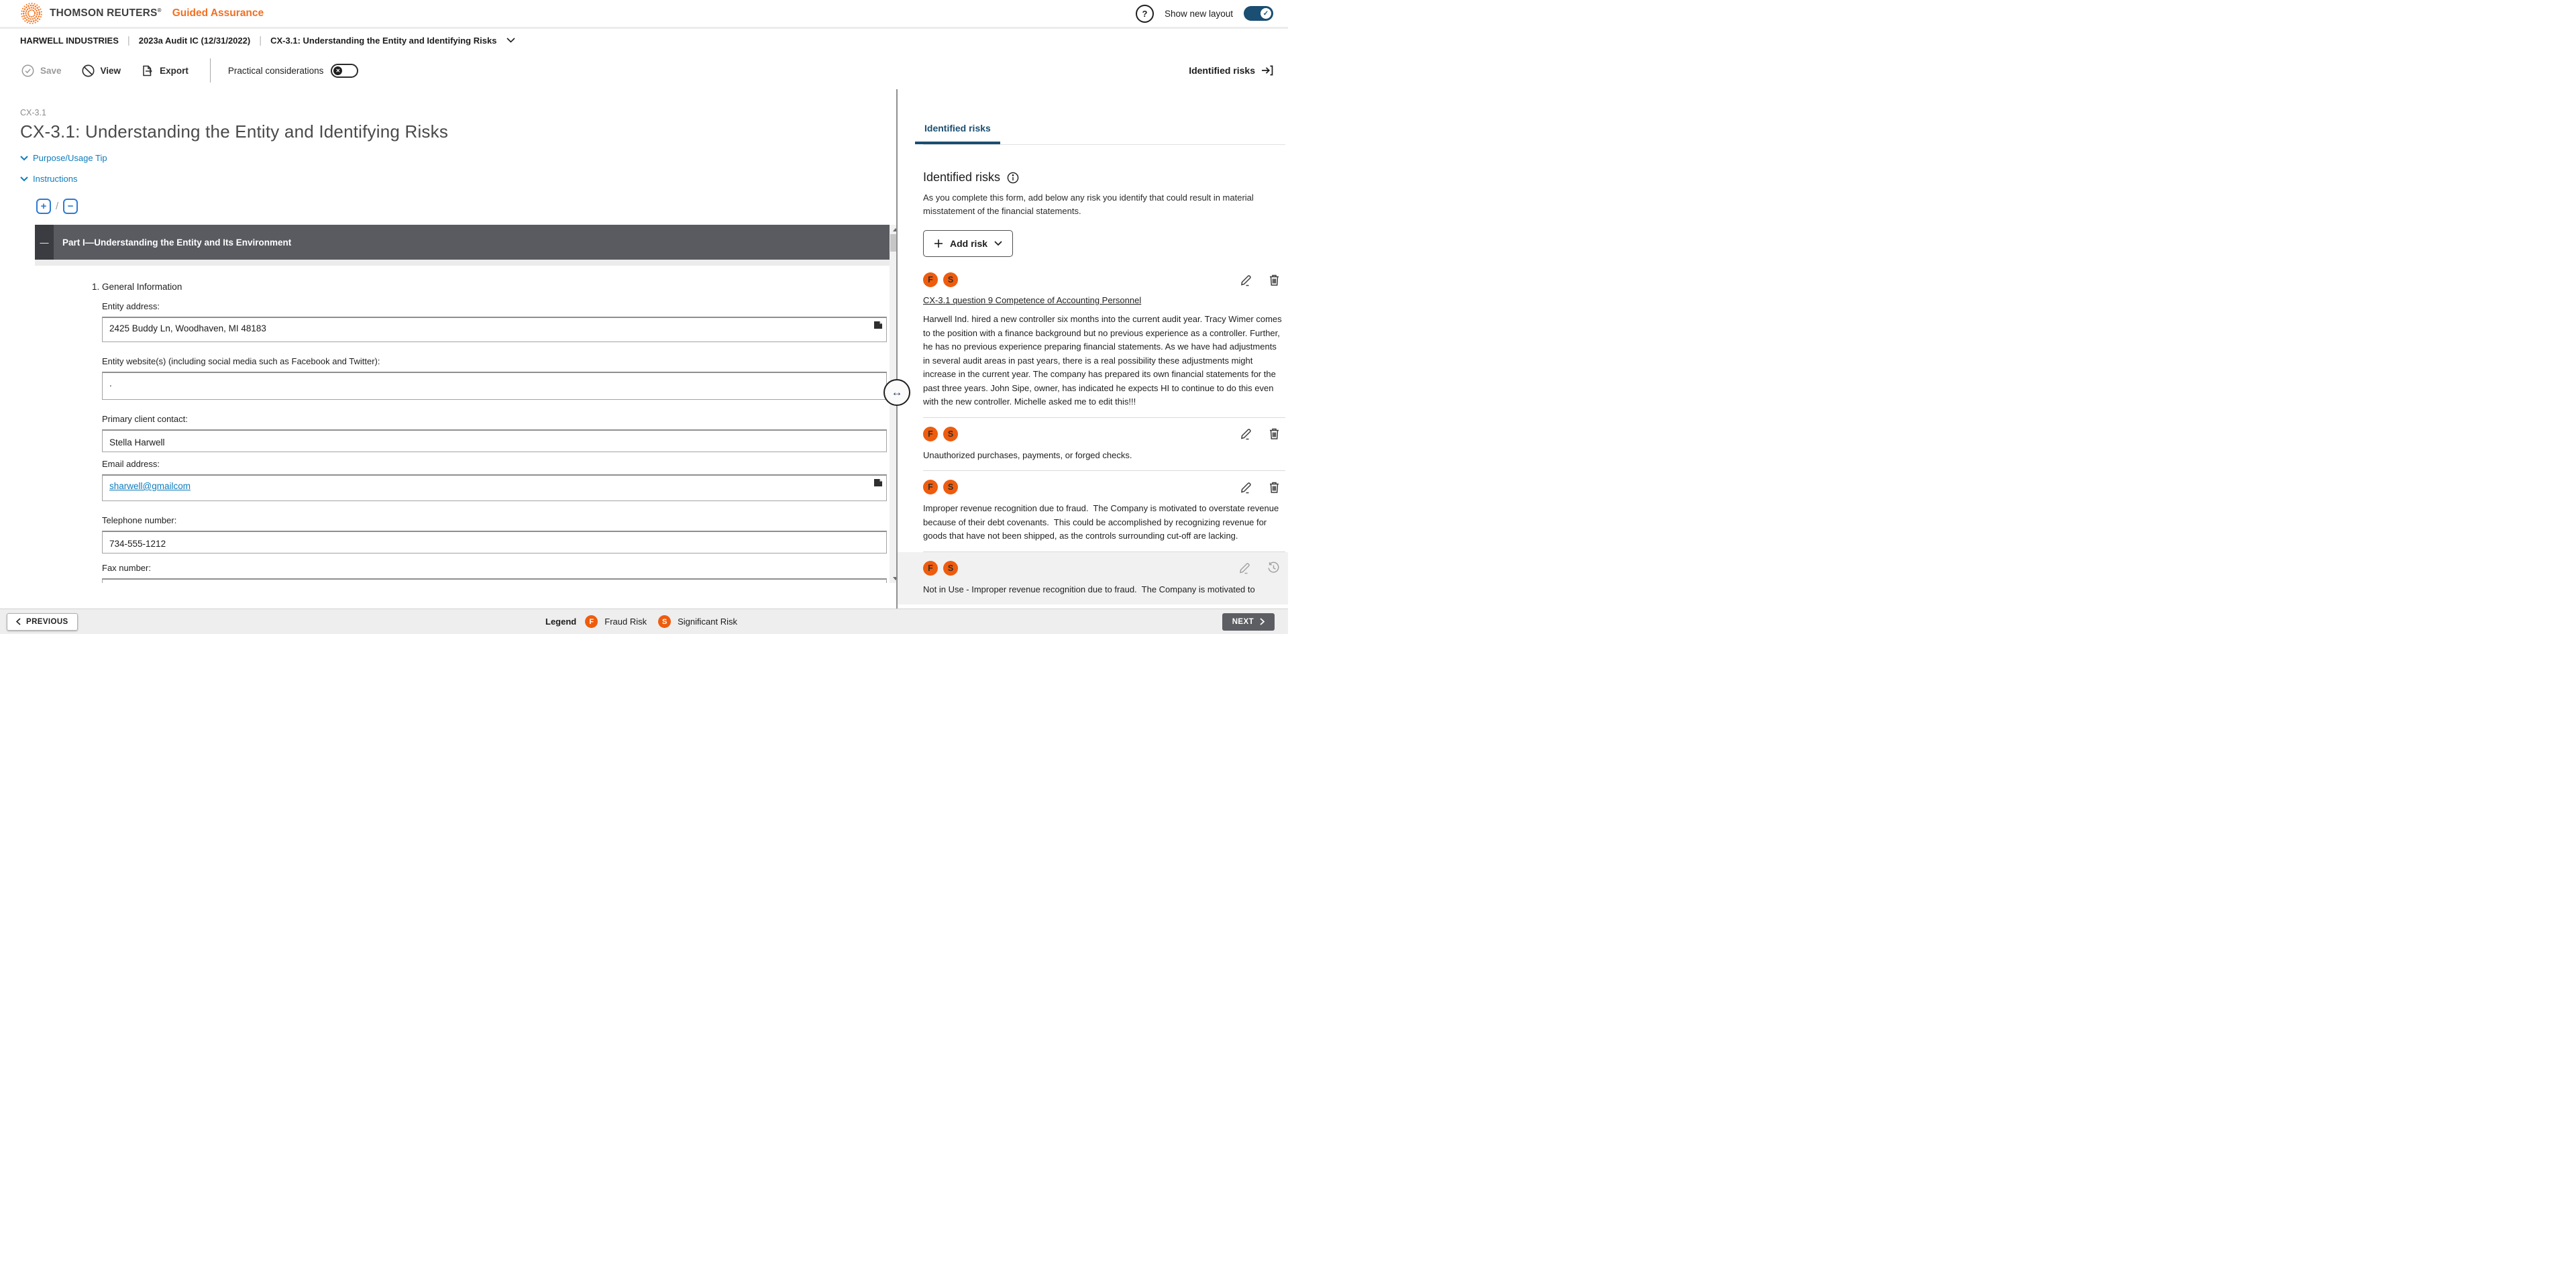 The image size is (2576, 1268). What do you see at coordinates (145, 419) in the screenshot?
I see `field-label: Primary client contact:` at bounding box center [145, 419].